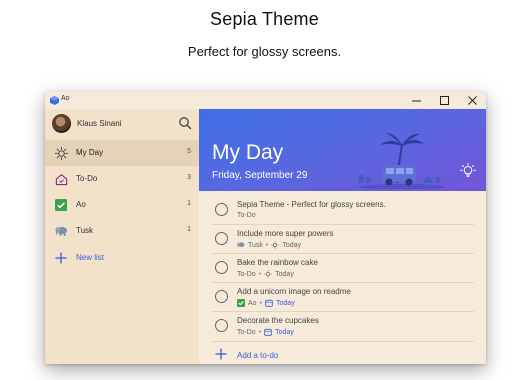  What do you see at coordinates (342, 150) in the screenshot?
I see `my-day-banner: My Day Friday, September 29` at bounding box center [342, 150].